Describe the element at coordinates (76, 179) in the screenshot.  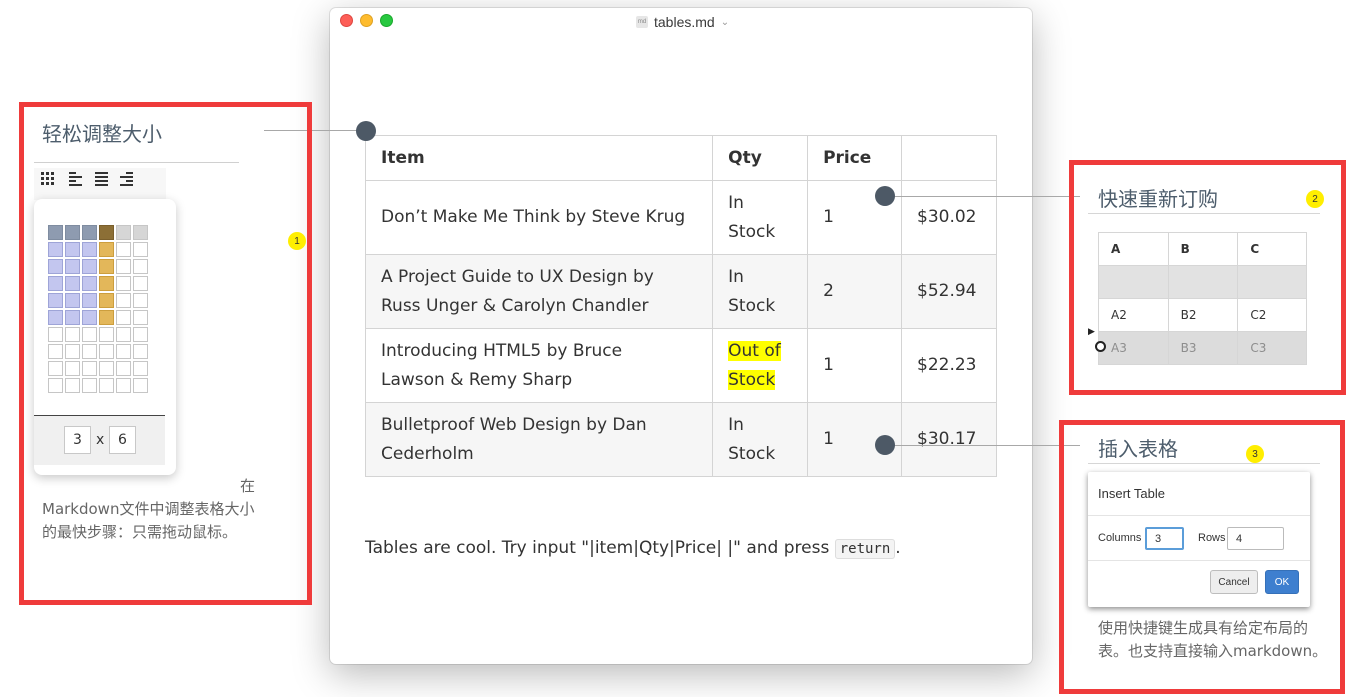
I see `align-left-icon` at that location.